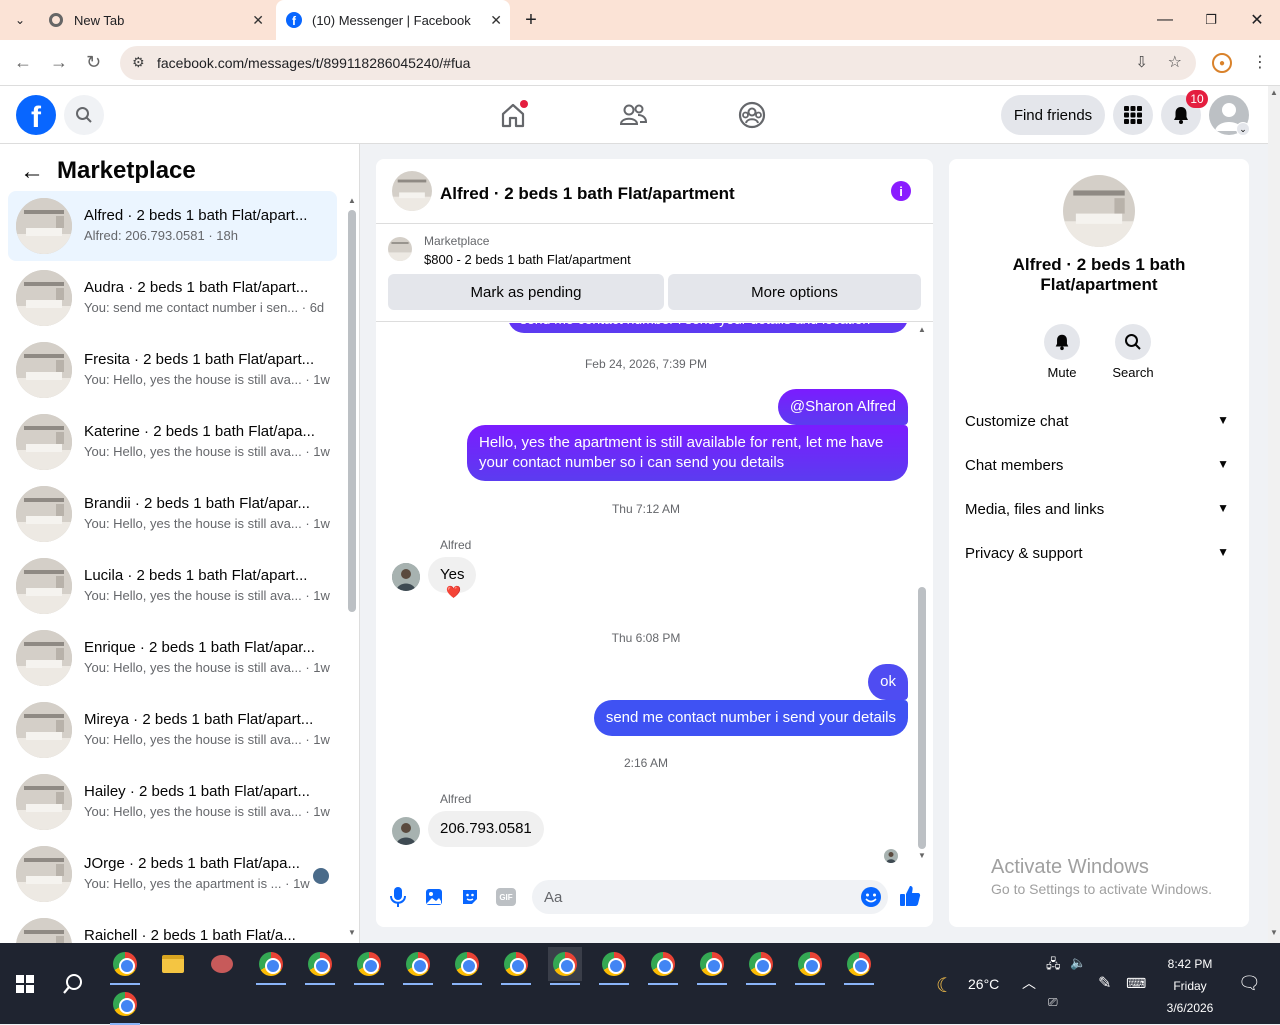 This screenshot has height=1025, width=1280. I want to click on pen-icon: ✎, so click(1104, 983).